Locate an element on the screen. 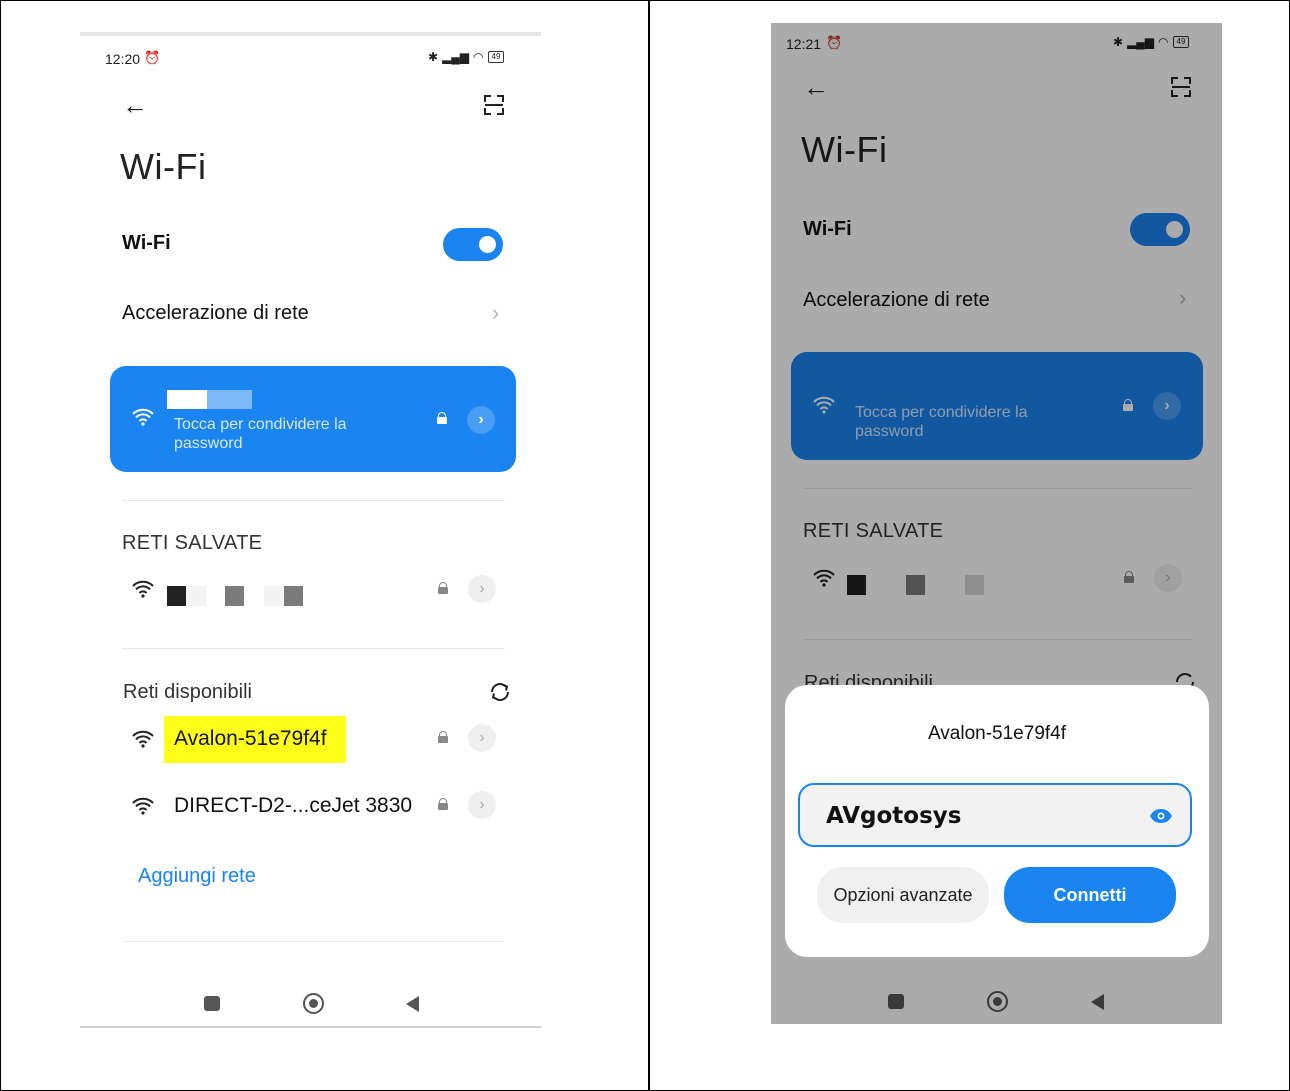 The image size is (1290, 1091). available-network-row-2: DIRECT-D2-...ceJet 3830 › is located at coordinates (313, 806).